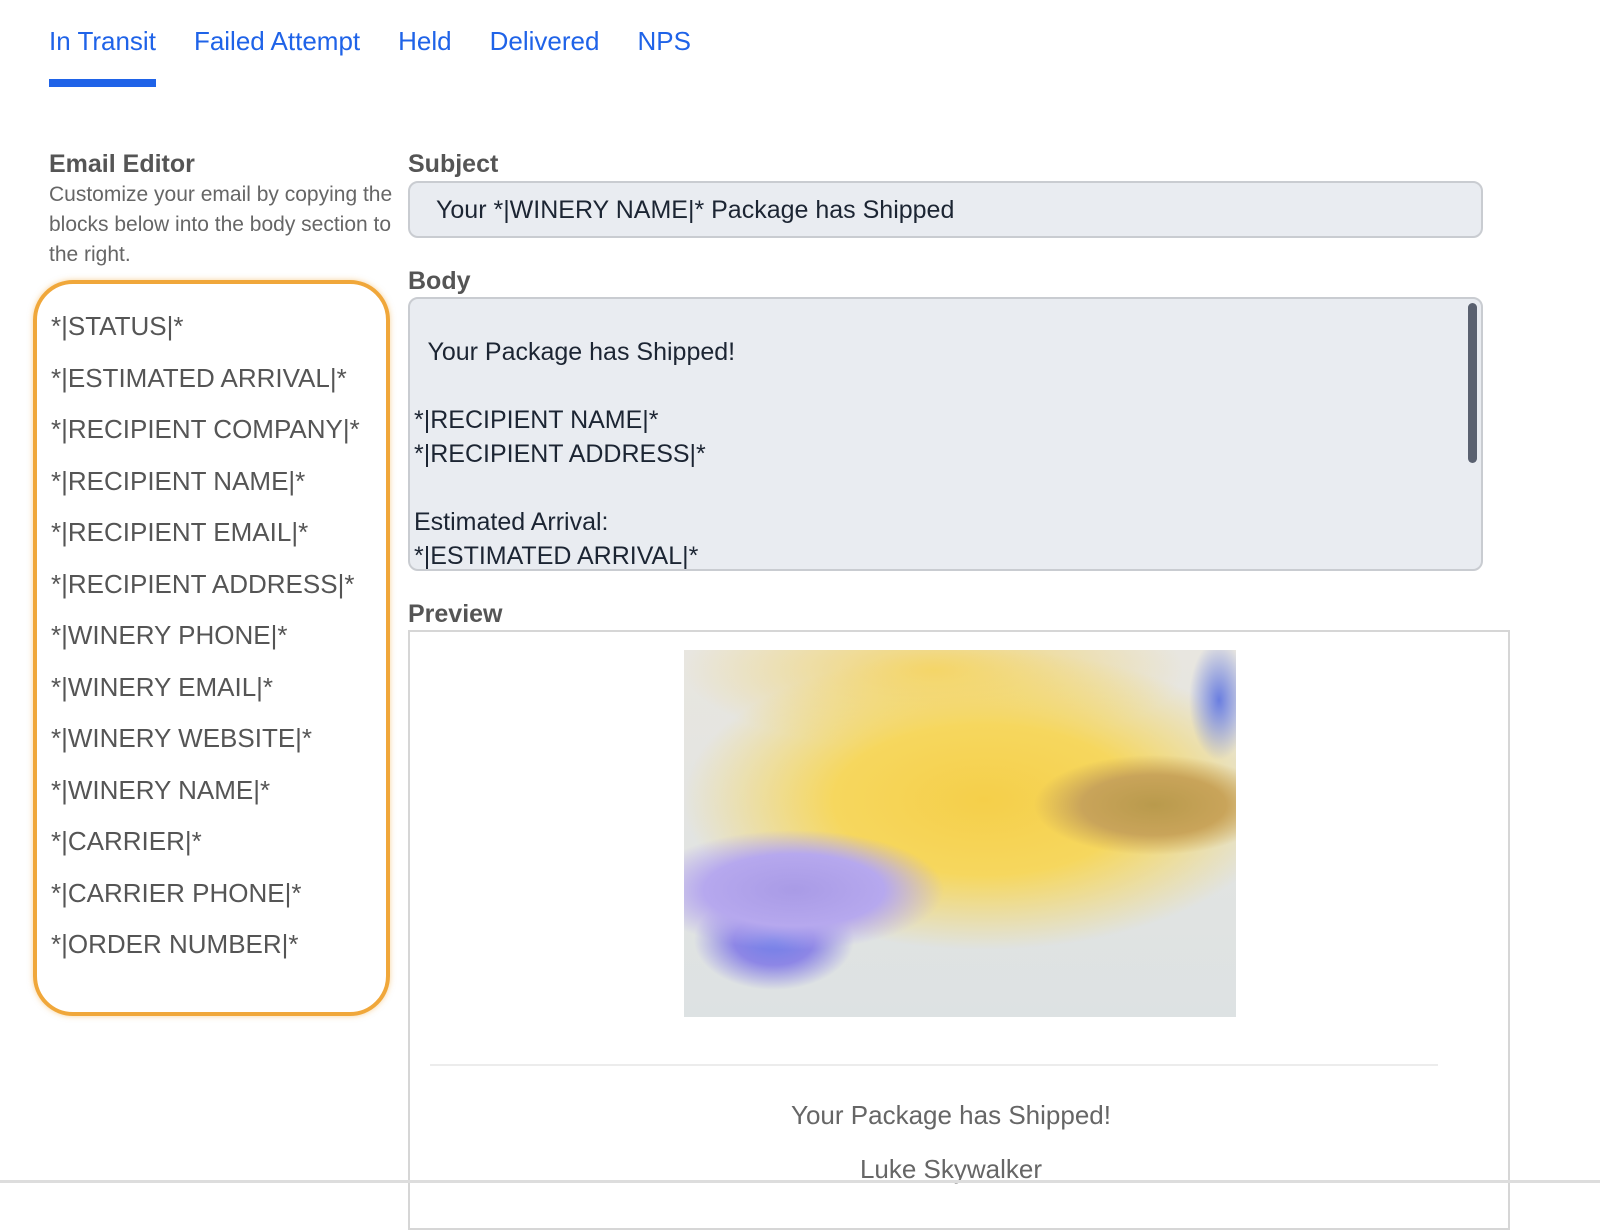 The image size is (1600, 1230). I want to click on window-bottom-edge, so click(800, 1181).